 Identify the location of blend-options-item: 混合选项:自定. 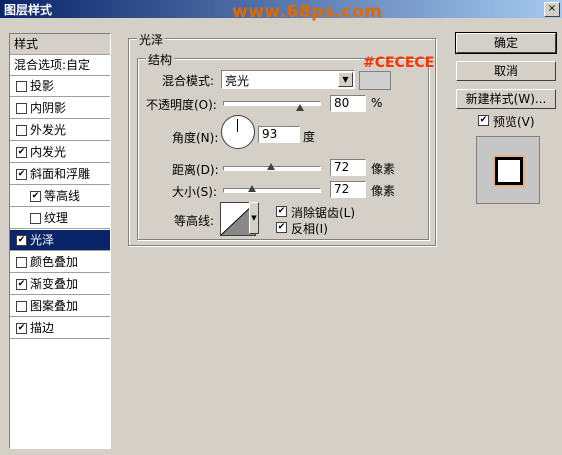
(60, 65).